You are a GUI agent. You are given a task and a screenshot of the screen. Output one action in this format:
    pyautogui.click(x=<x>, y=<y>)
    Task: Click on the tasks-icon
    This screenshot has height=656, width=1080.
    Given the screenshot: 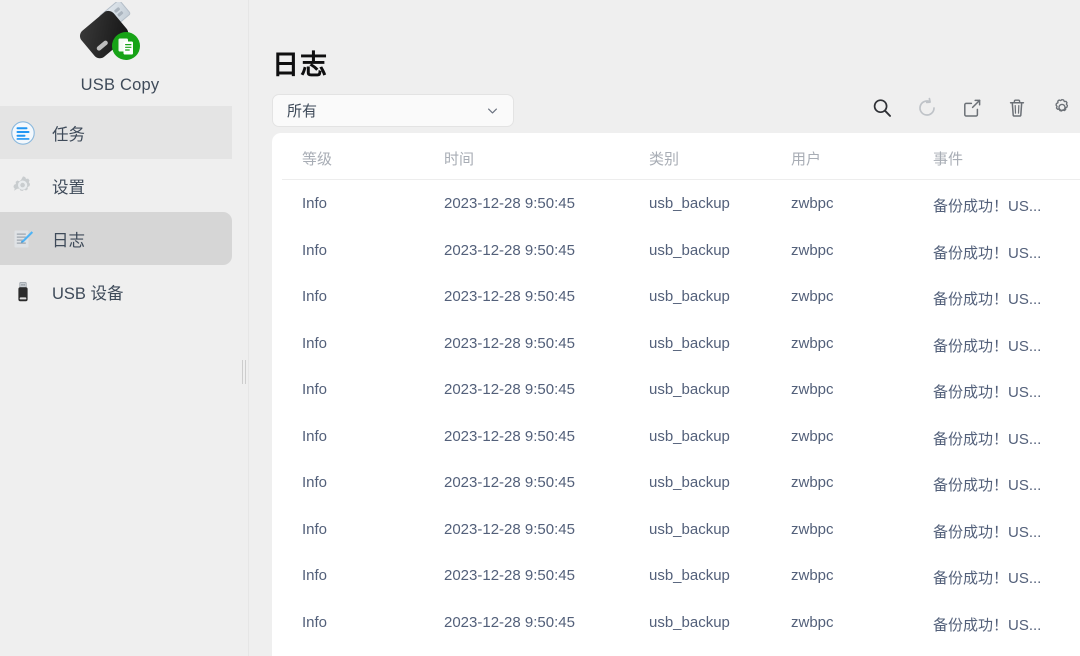 What is the action you would take?
    pyautogui.click(x=23, y=133)
    